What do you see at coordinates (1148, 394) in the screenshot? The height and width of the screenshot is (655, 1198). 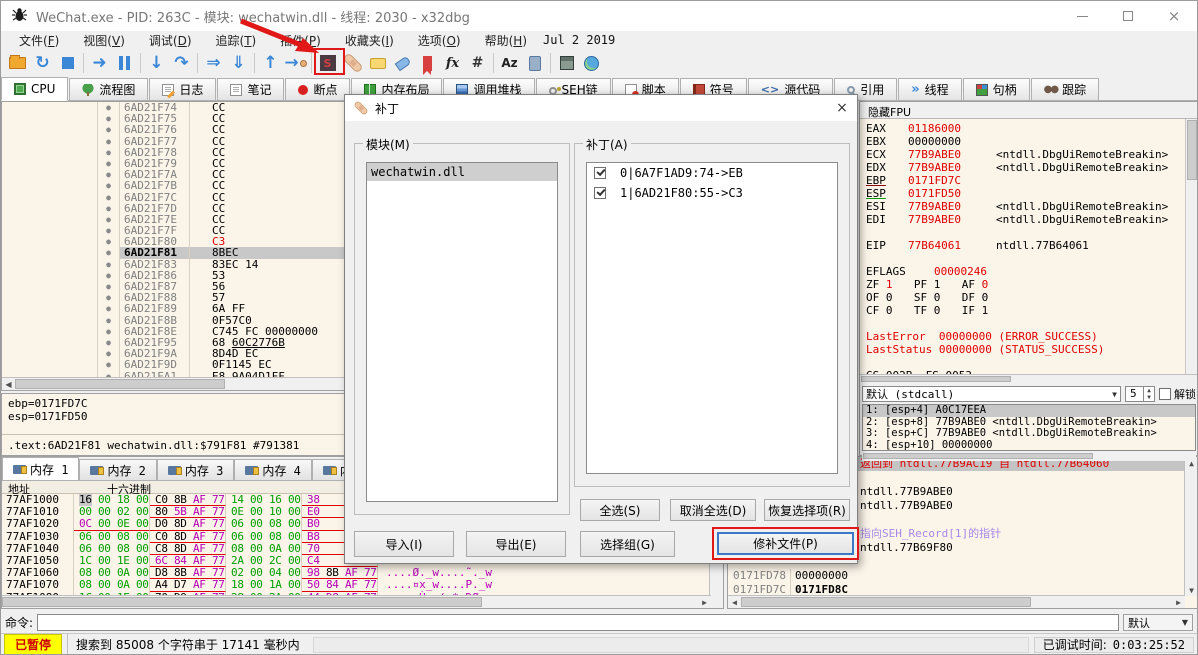 I see `spinner-arrows-icon: ▲ ▼` at bounding box center [1148, 394].